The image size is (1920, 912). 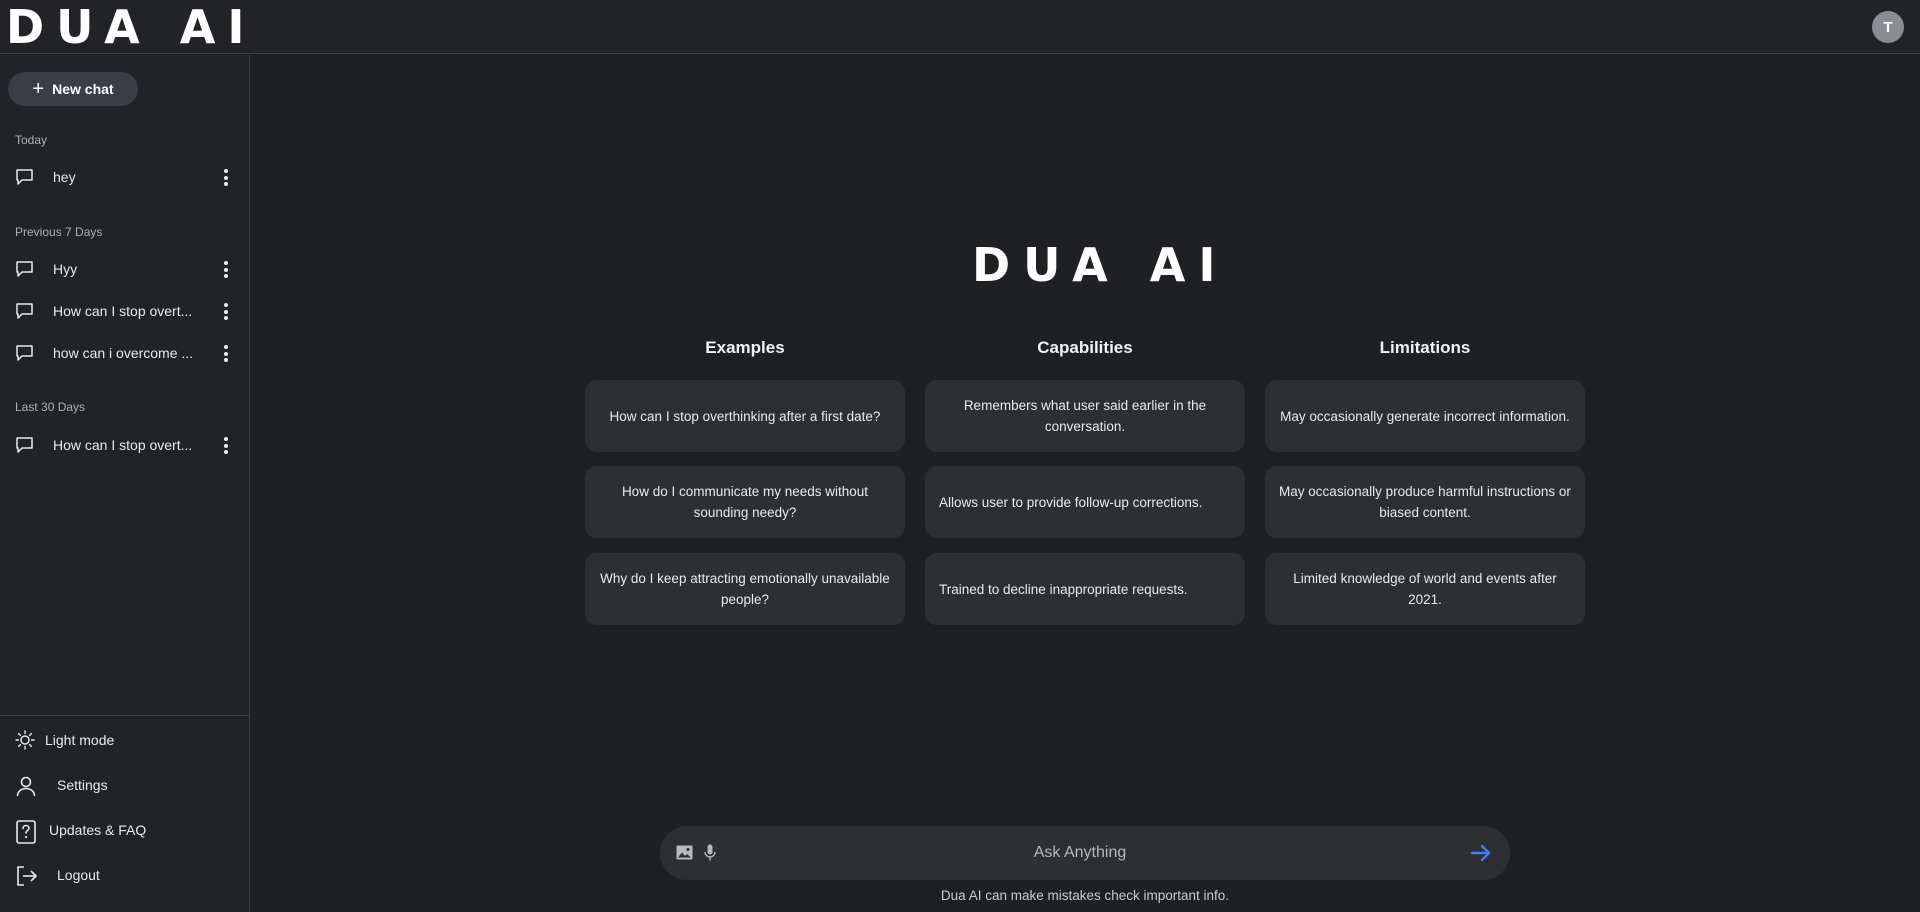 What do you see at coordinates (83, 89) in the screenshot?
I see `new-chat-label: New chat` at bounding box center [83, 89].